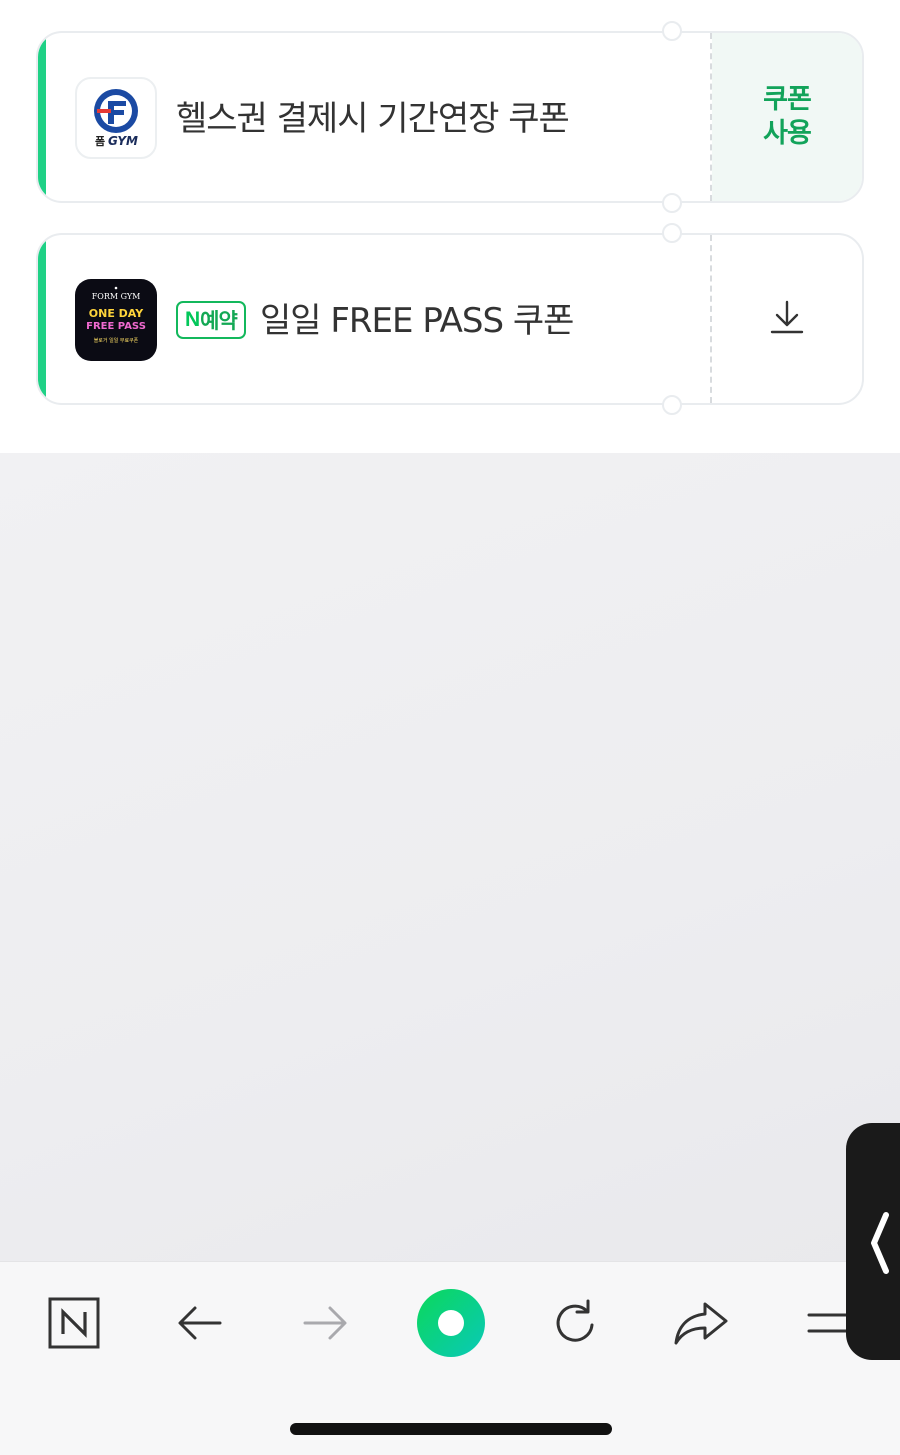  I want to click on coupon-use-label-line1: 쿠폰, so click(787, 99).